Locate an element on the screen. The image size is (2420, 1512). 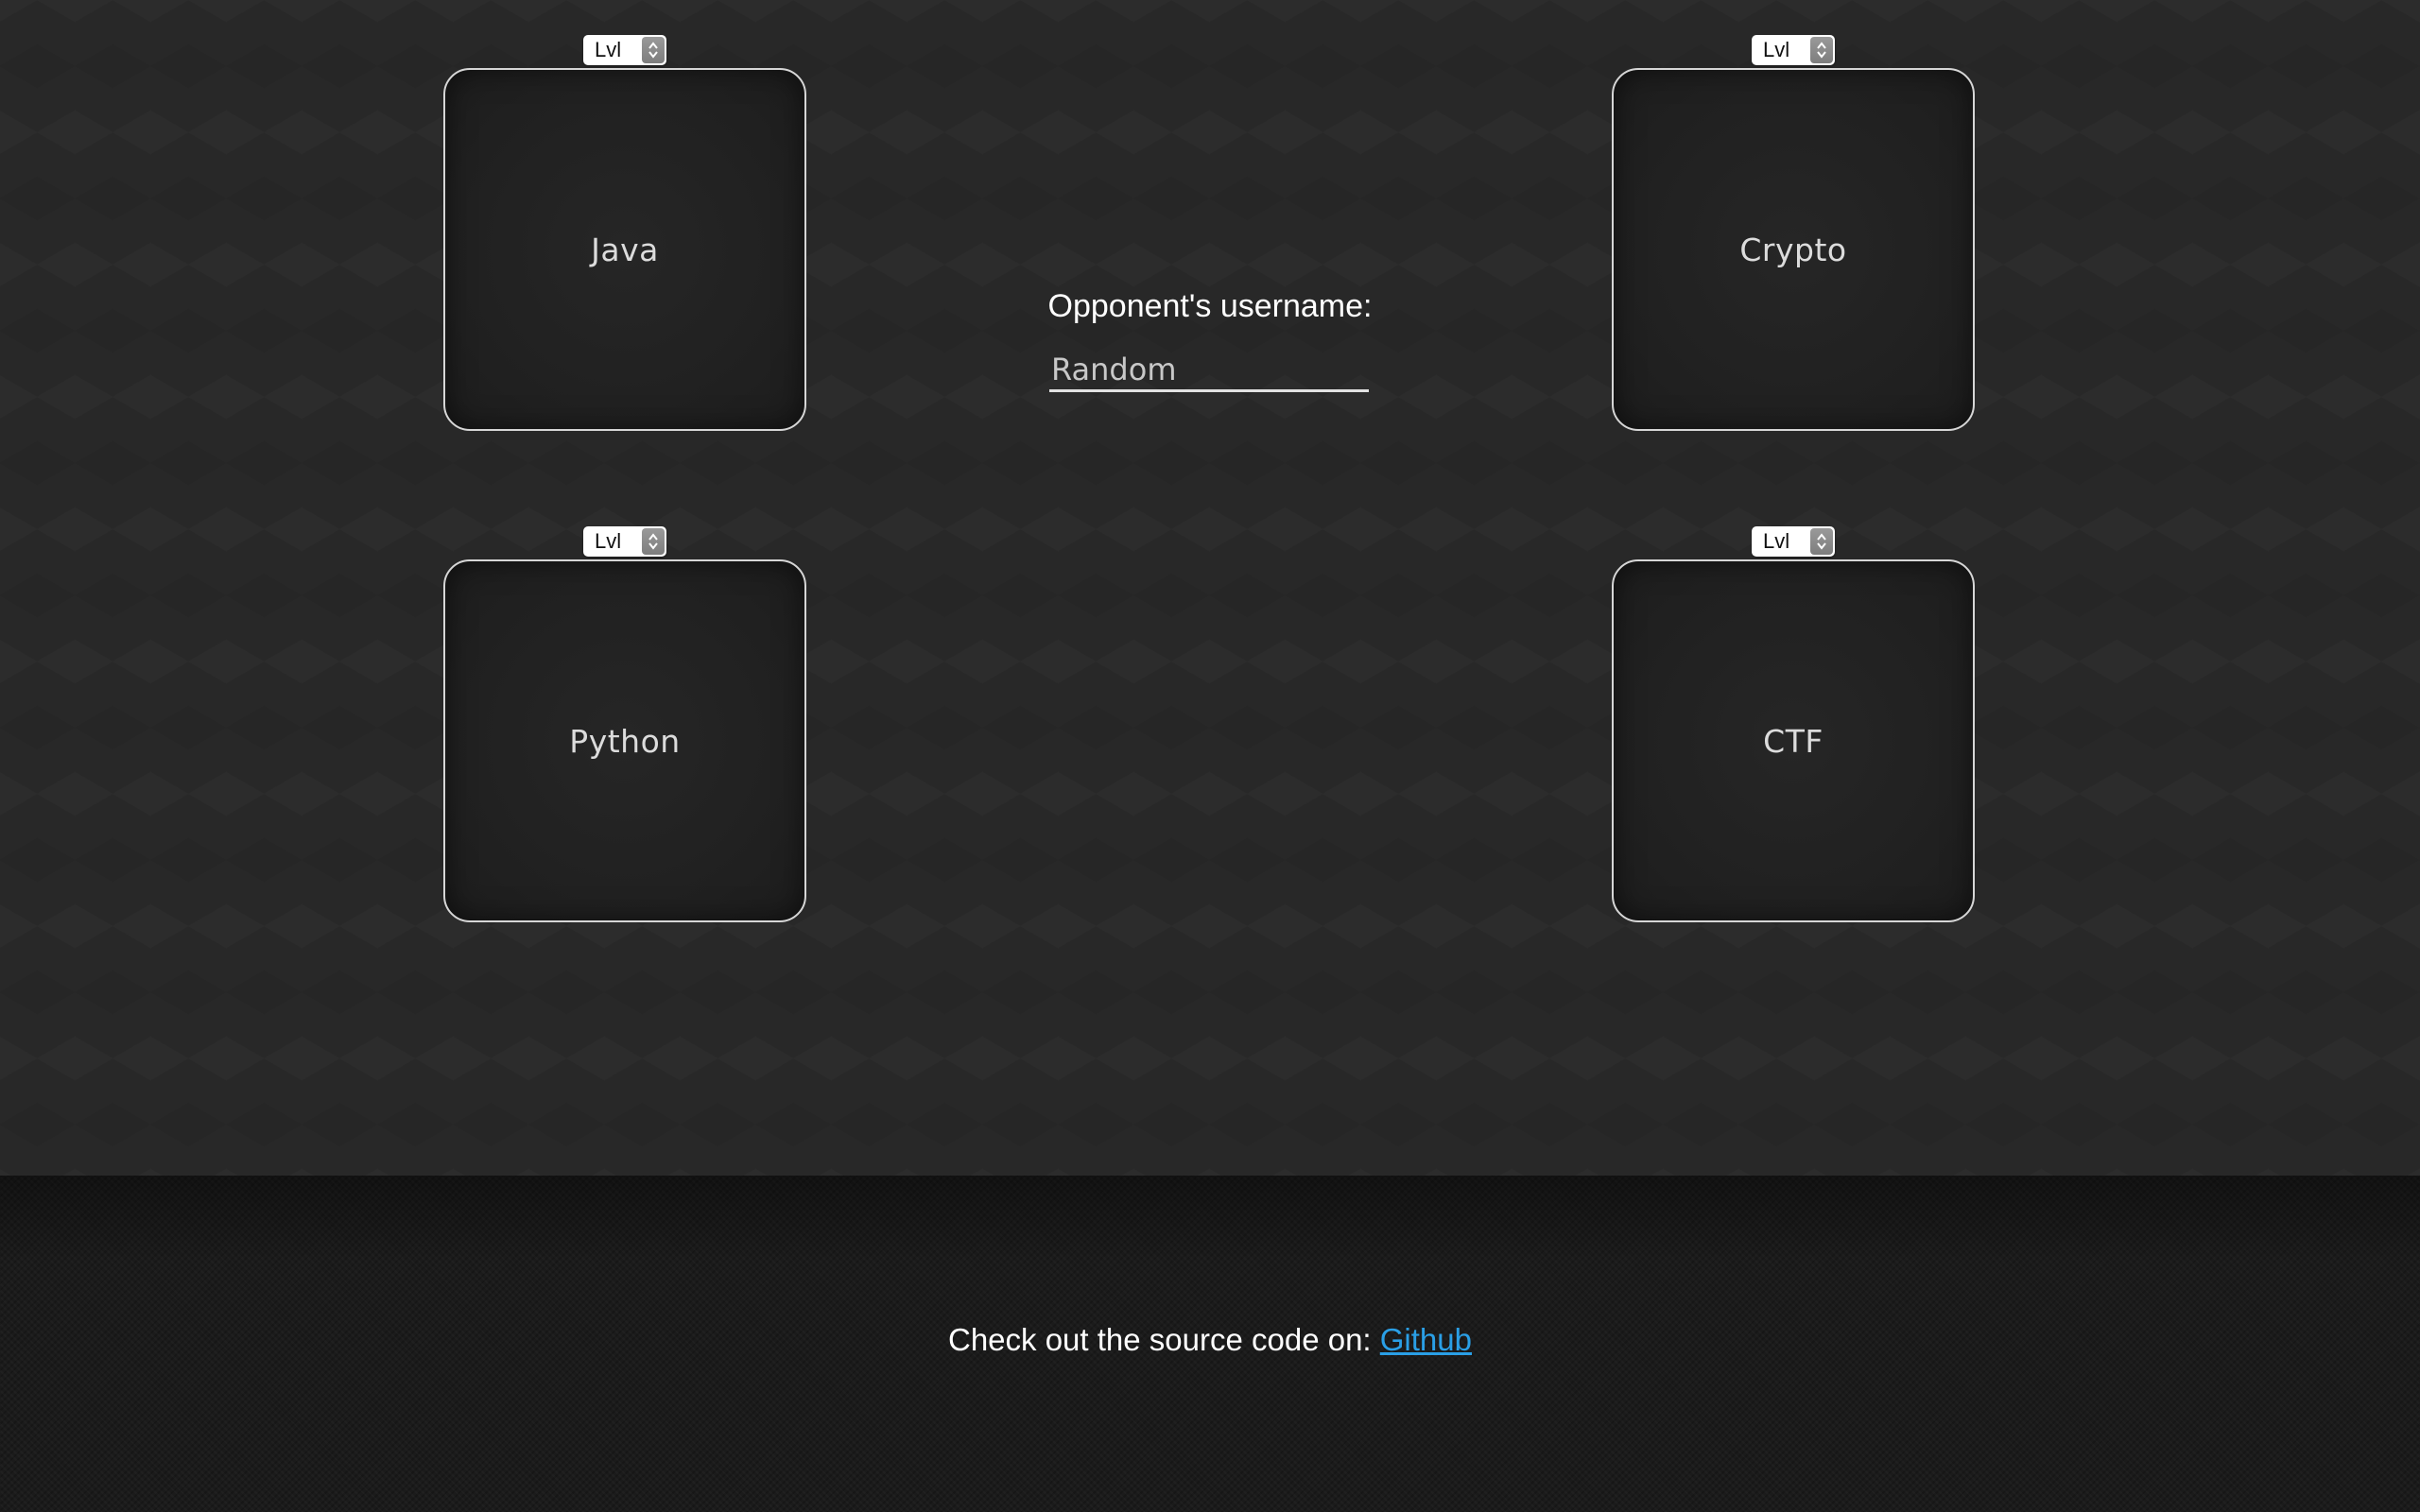
java-card-label: Java is located at coordinates (625, 249).